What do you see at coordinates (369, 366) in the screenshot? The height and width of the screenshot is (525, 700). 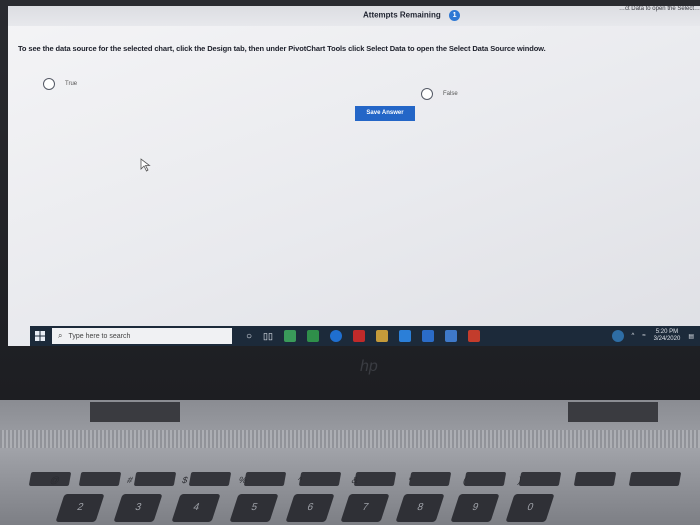 I see `hp-logo: hp` at bounding box center [369, 366].